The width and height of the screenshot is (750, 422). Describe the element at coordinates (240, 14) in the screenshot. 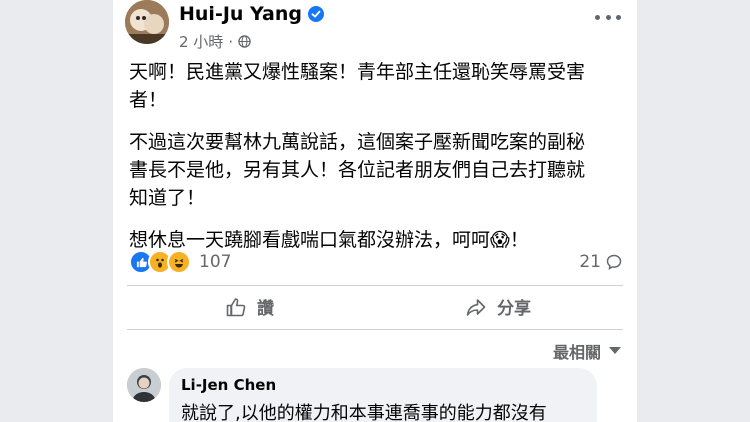

I see `author-name: Hui-Ju Yang` at that location.